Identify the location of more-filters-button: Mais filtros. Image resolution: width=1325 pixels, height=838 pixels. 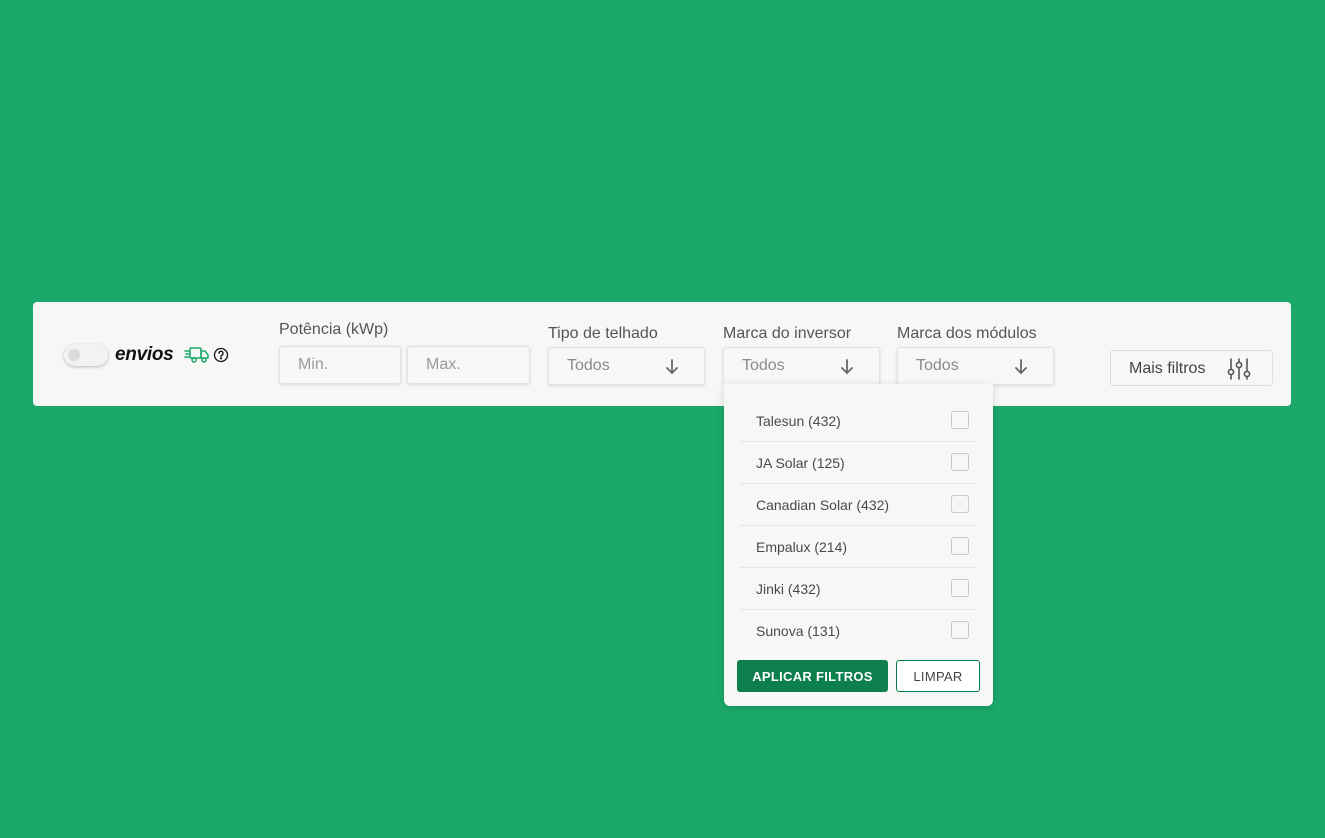
(1191, 368).